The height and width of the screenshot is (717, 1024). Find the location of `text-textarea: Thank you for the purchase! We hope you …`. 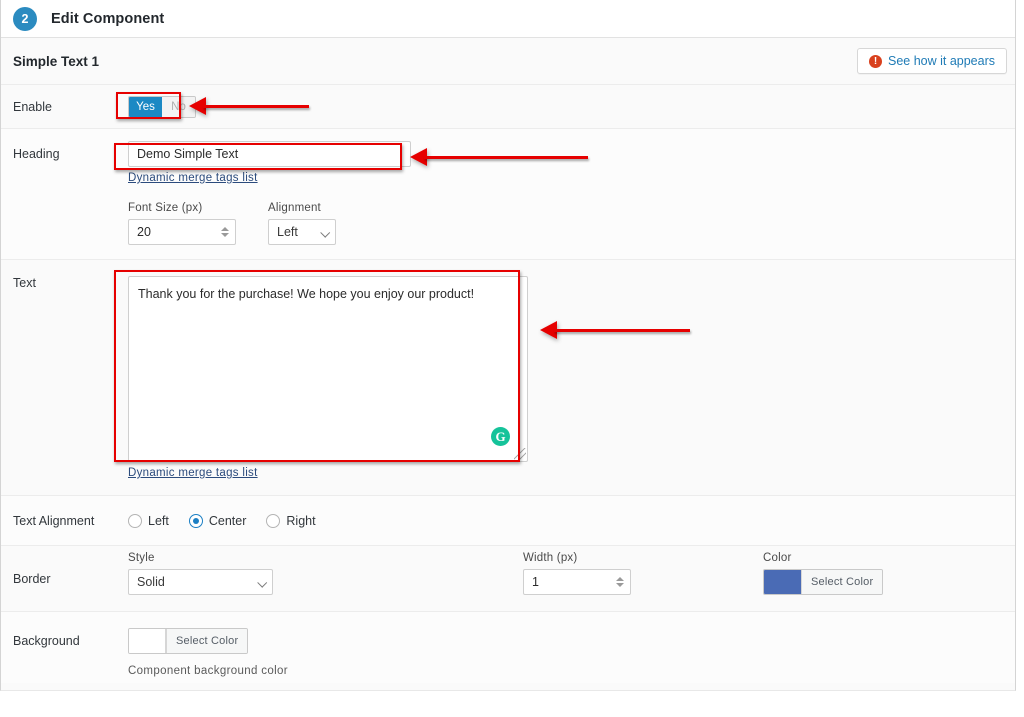

text-textarea: Thank you for the purchase! We hope you … is located at coordinates (328, 369).